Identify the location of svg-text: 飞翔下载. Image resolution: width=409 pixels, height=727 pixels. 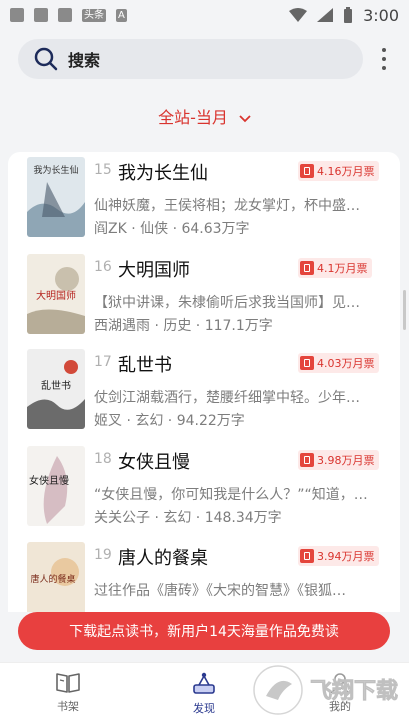
(354, 691).